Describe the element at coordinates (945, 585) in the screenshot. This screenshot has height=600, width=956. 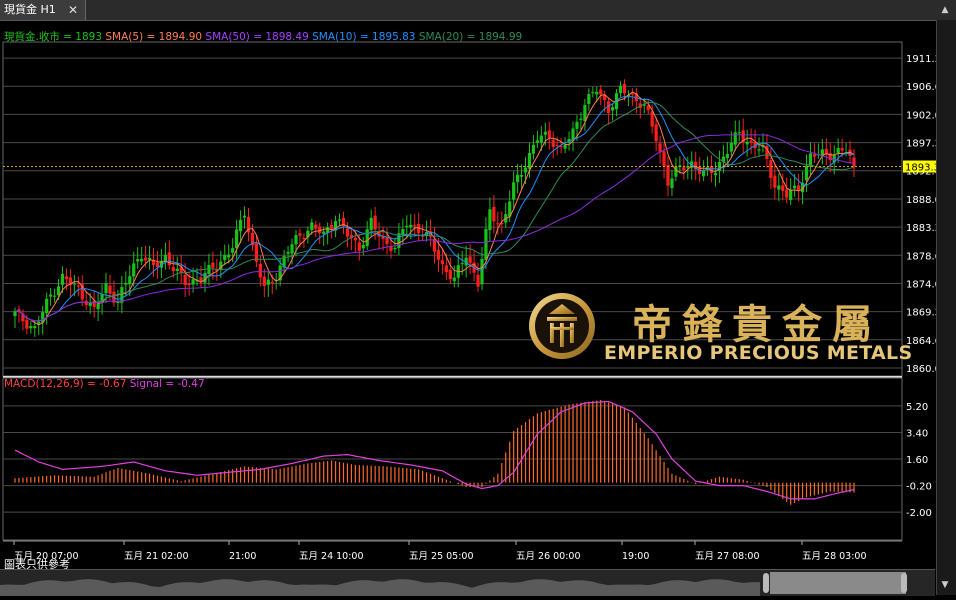
I see `scroll-down-icon: ▼` at that location.